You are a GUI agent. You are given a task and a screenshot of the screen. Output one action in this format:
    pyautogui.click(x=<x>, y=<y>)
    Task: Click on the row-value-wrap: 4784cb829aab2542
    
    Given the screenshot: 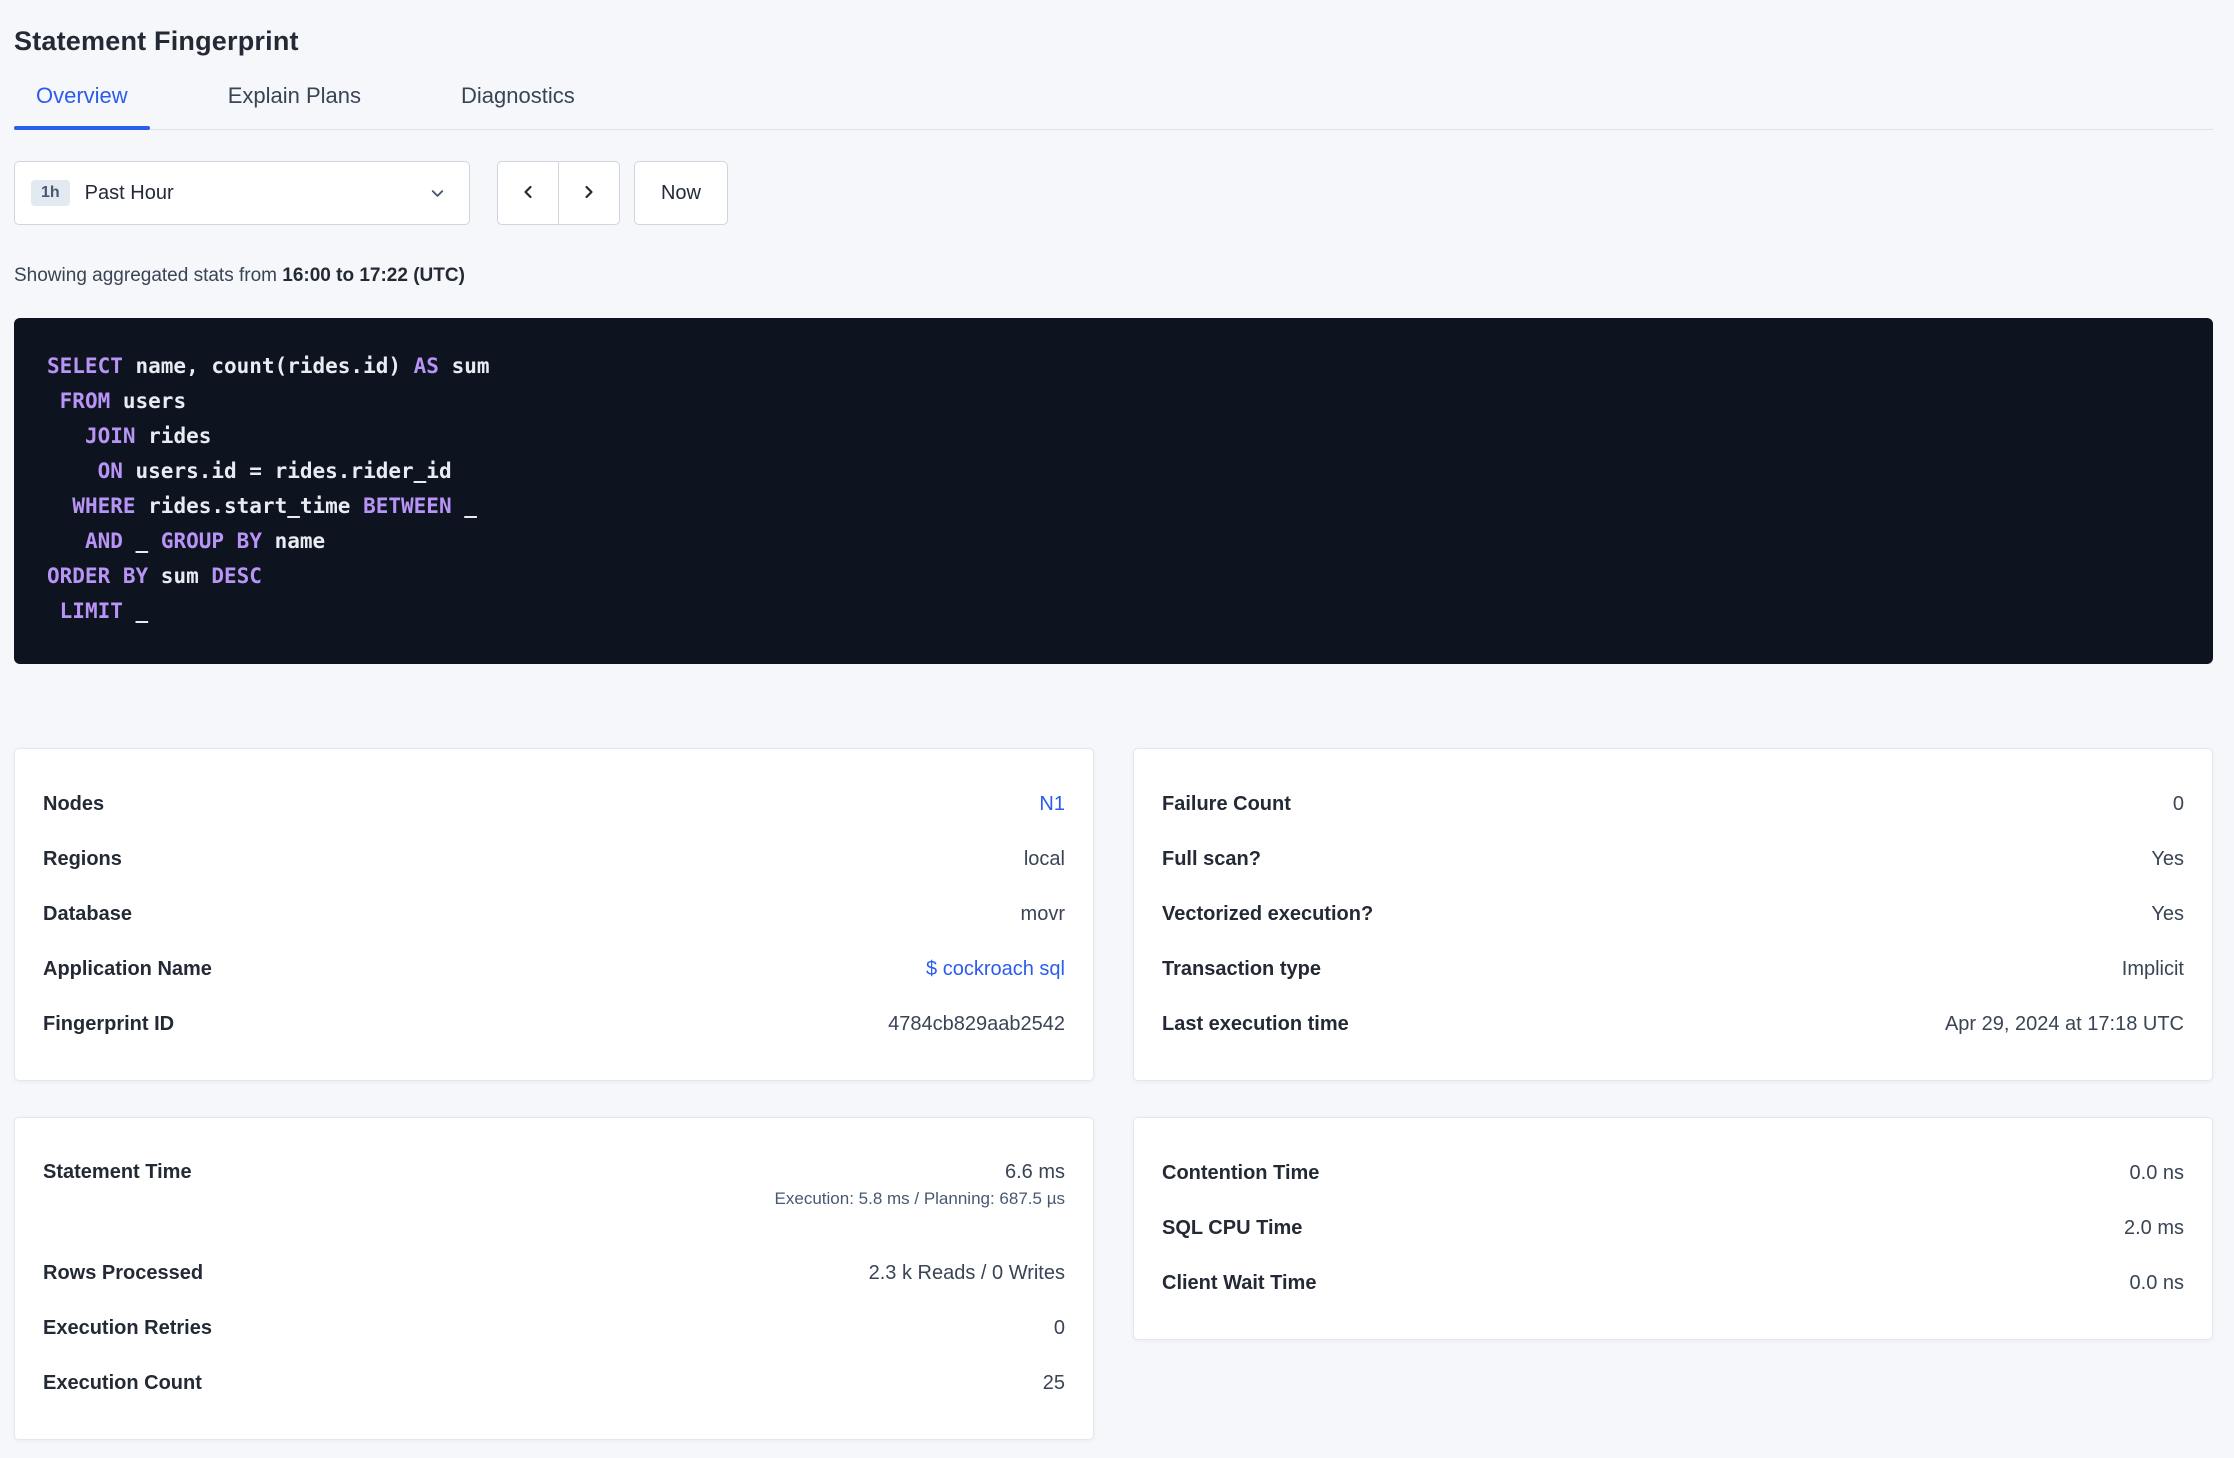 What is the action you would take?
    pyautogui.click(x=976, y=1024)
    